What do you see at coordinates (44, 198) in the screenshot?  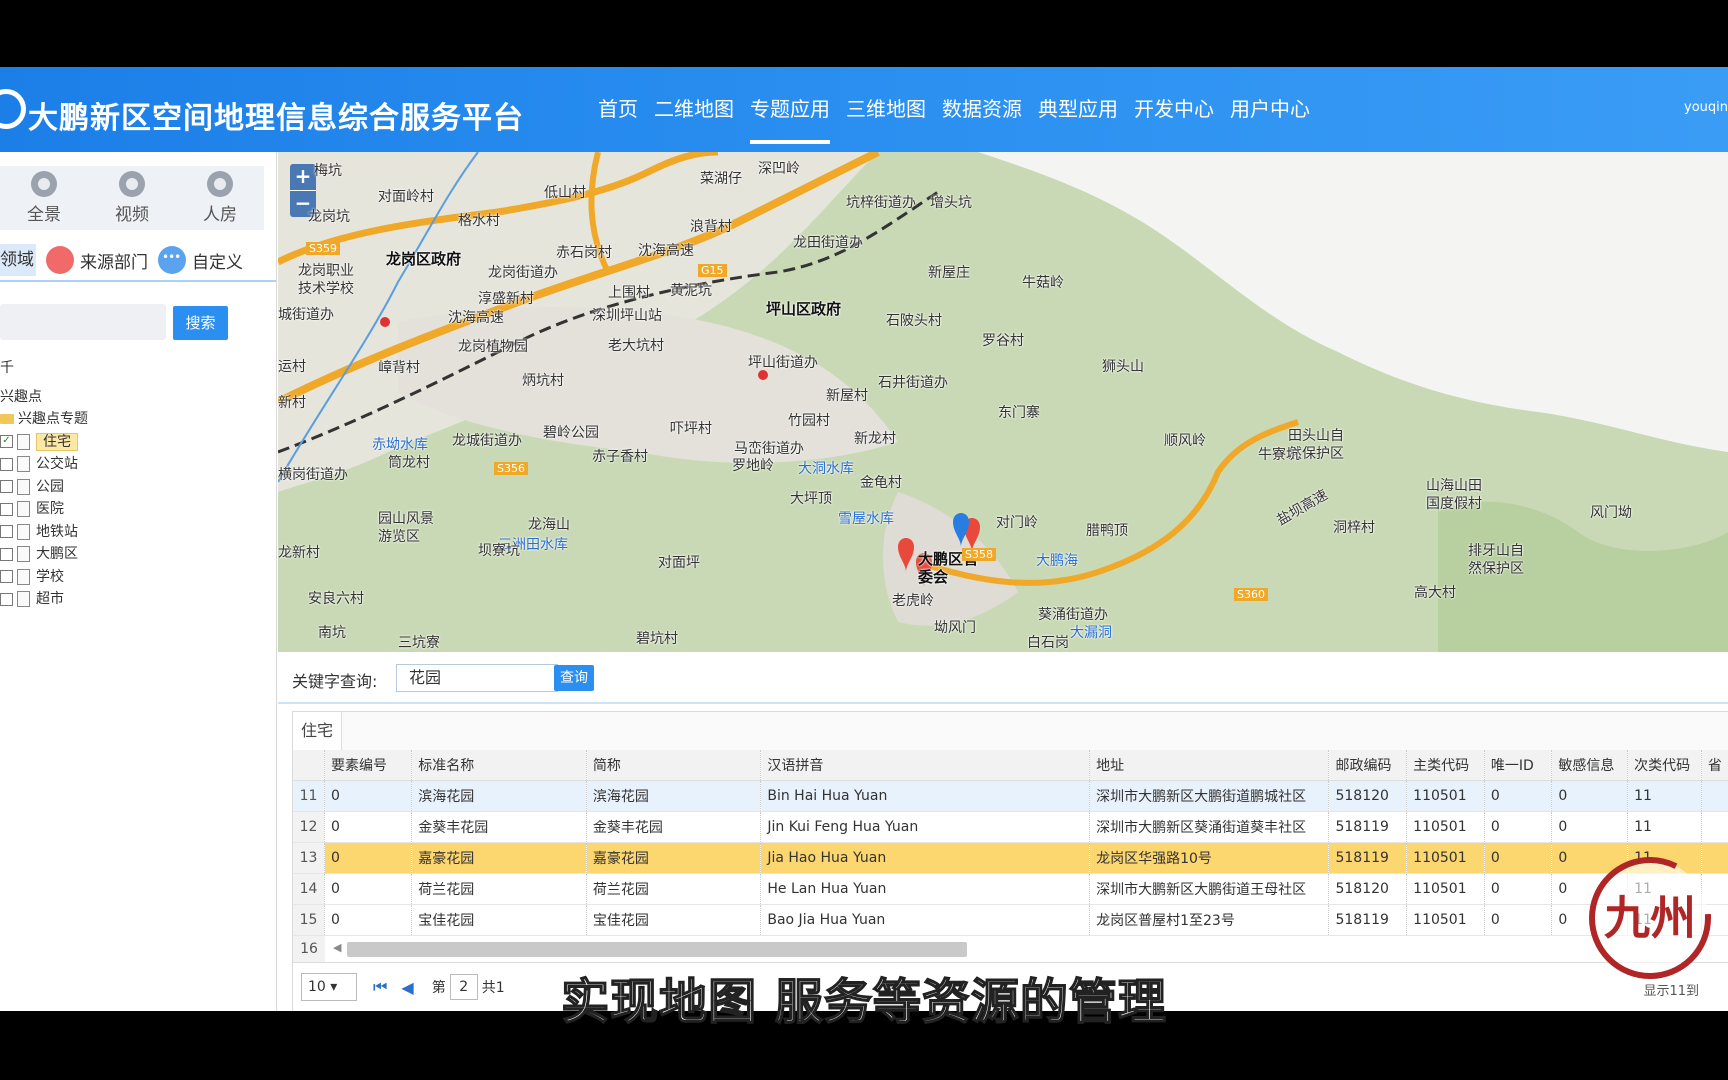 I see `tab-panorama: 全景` at bounding box center [44, 198].